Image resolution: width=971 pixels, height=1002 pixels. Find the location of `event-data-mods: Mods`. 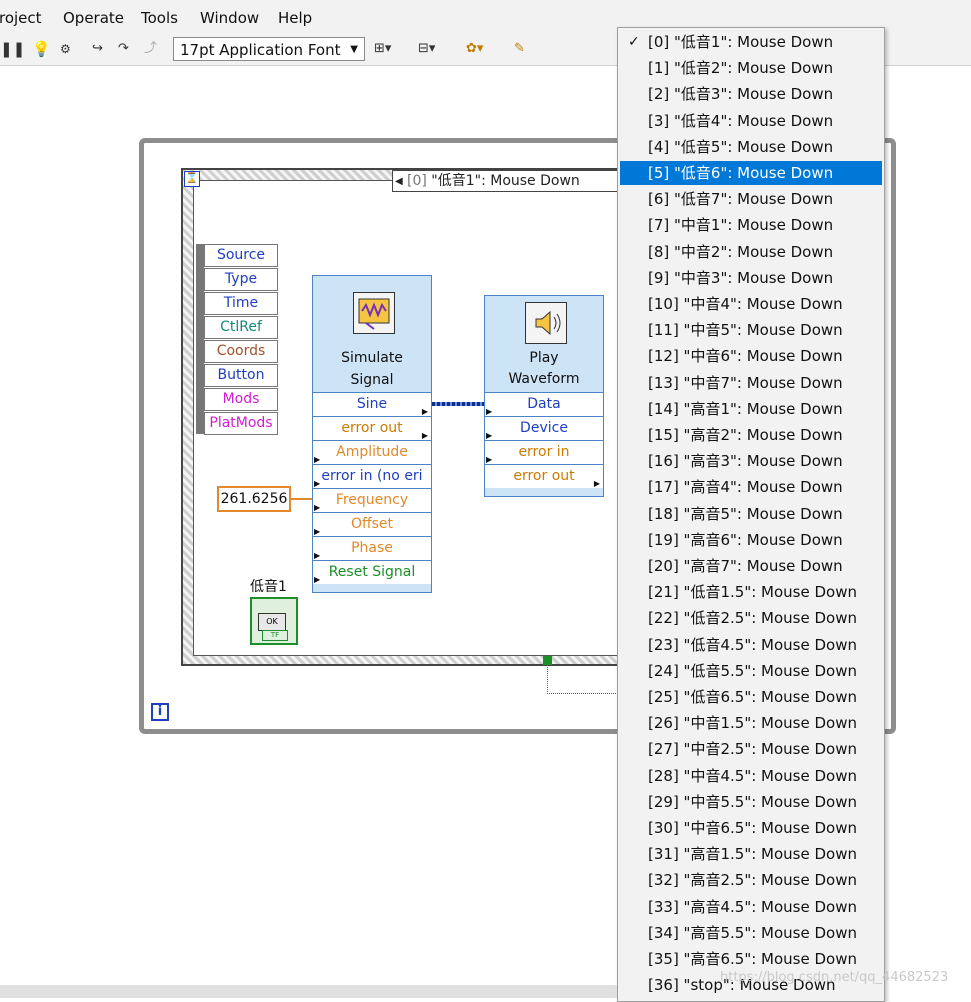

event-data-mods: Mods is located at coordinates (241, 399).